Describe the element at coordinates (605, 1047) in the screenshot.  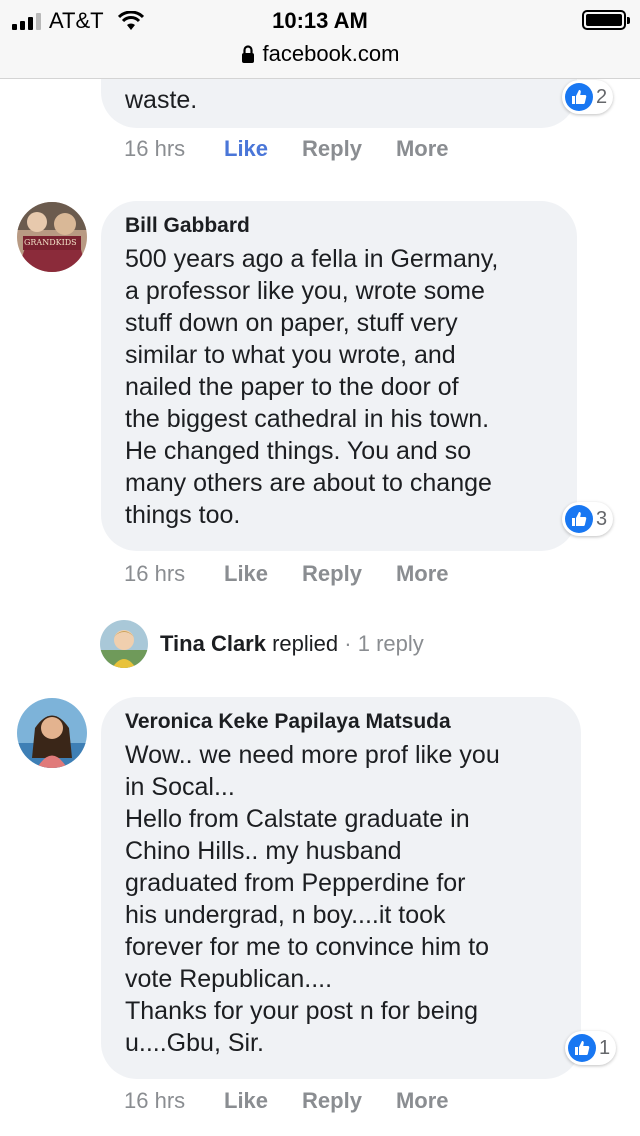
I see `reaction-number: 1` at that location.